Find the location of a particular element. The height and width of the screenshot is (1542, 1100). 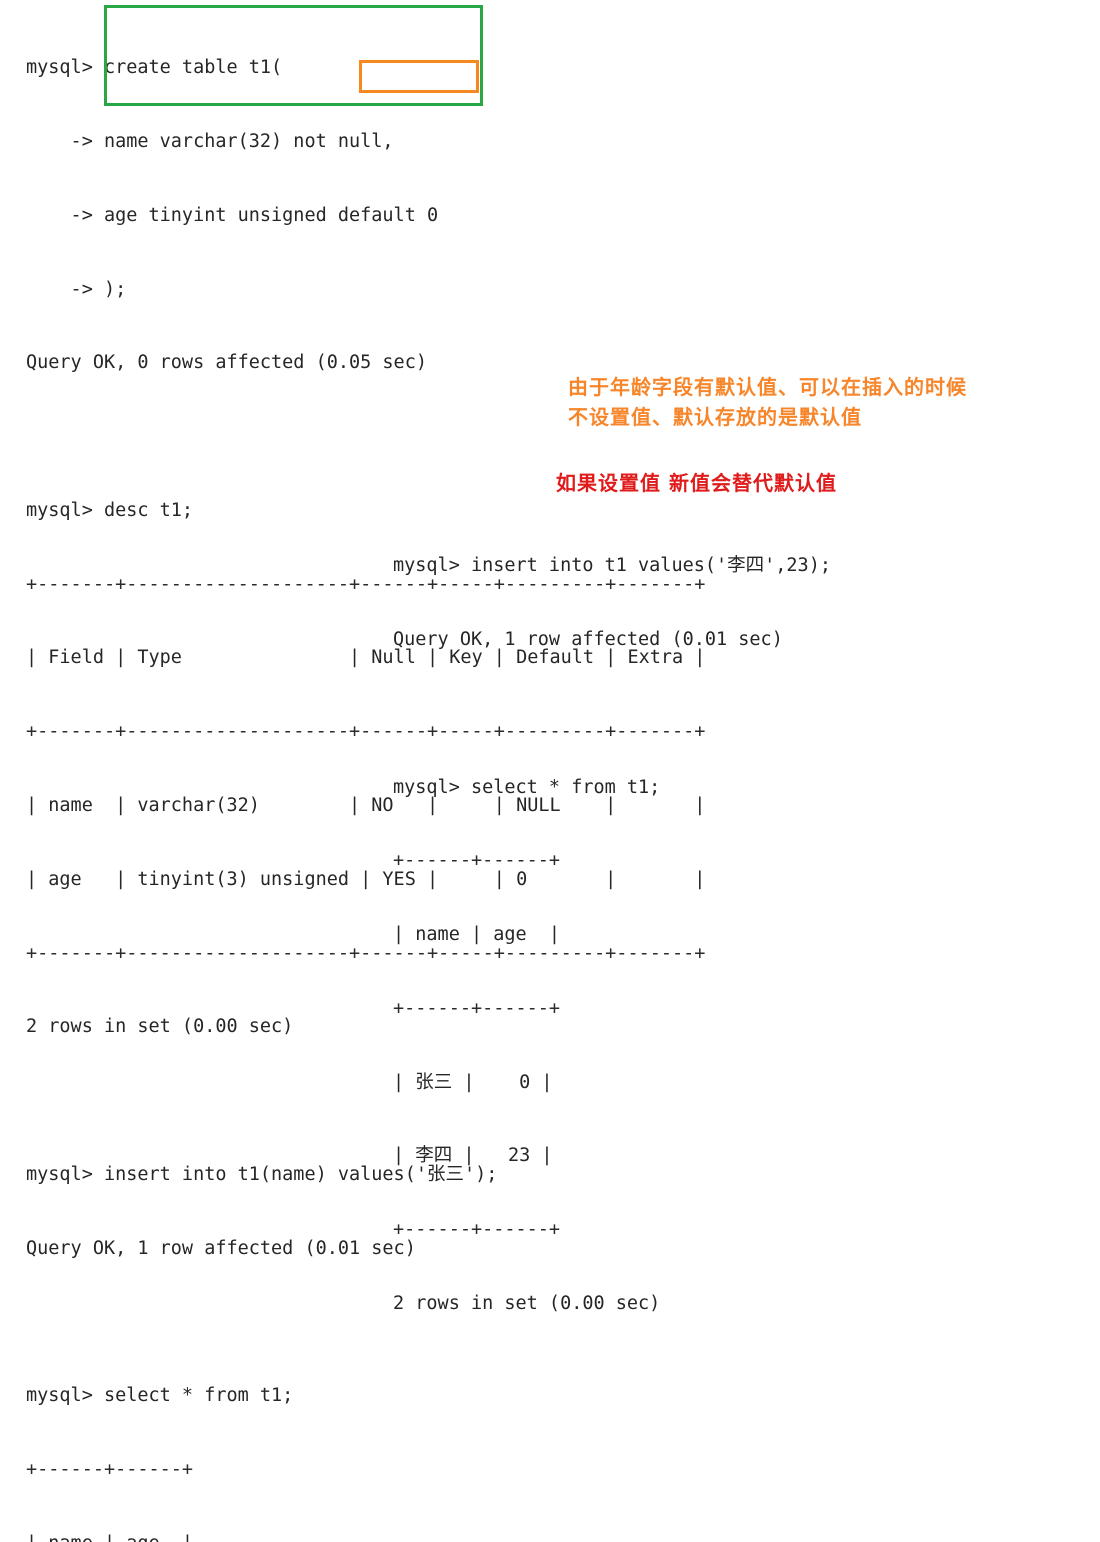

terminal-line: mysql> create table t1( is located at coordinates (154, 68).